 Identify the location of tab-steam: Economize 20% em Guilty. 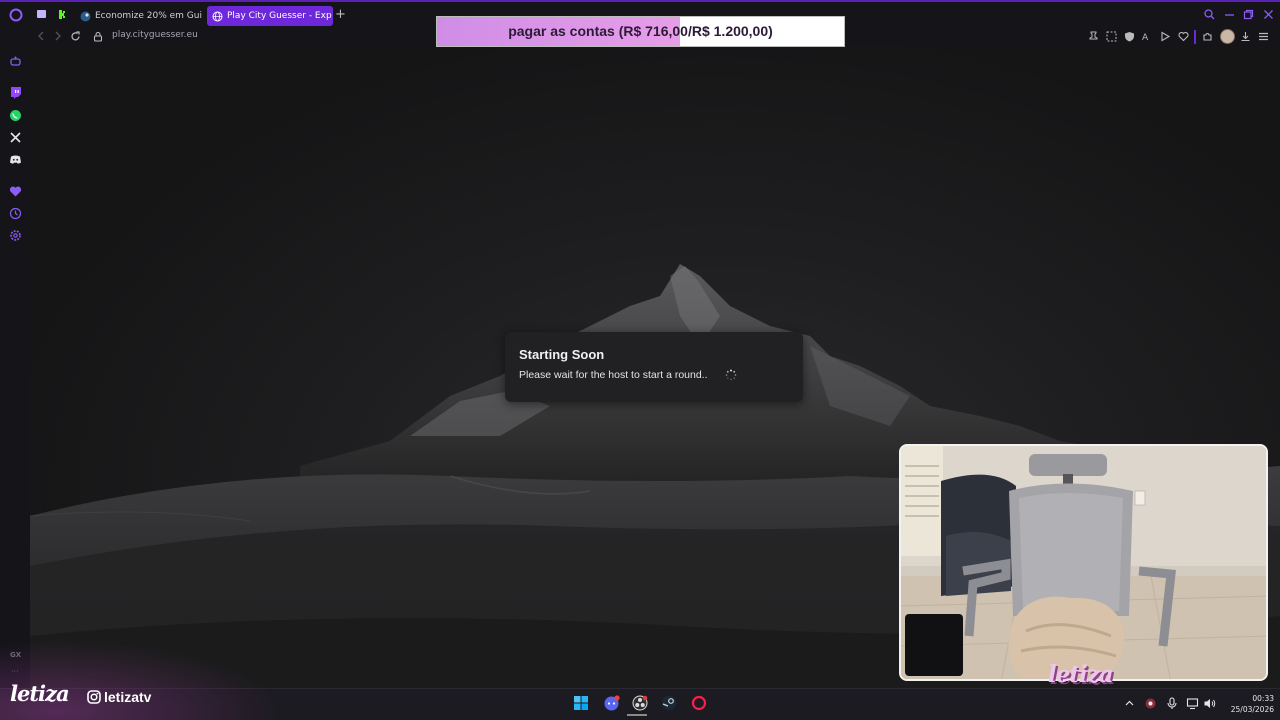
(141, 16).